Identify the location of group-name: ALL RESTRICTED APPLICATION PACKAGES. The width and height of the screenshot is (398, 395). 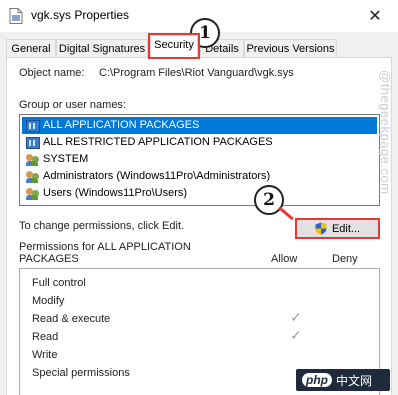
(158, 142).